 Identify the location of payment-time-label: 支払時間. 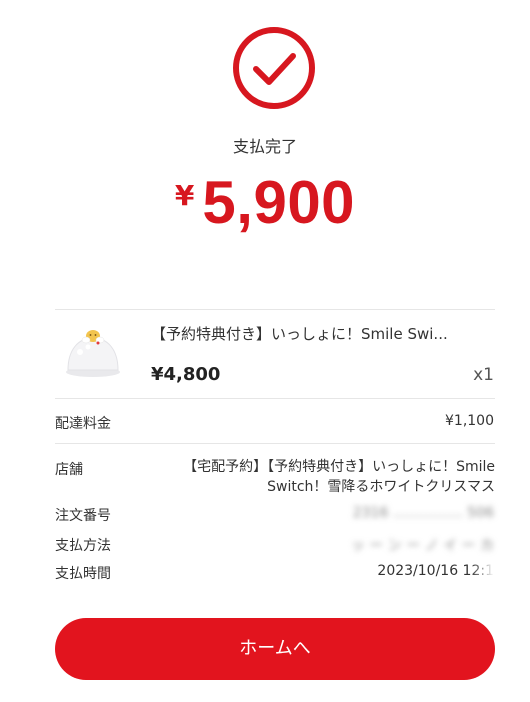
(83, 574).